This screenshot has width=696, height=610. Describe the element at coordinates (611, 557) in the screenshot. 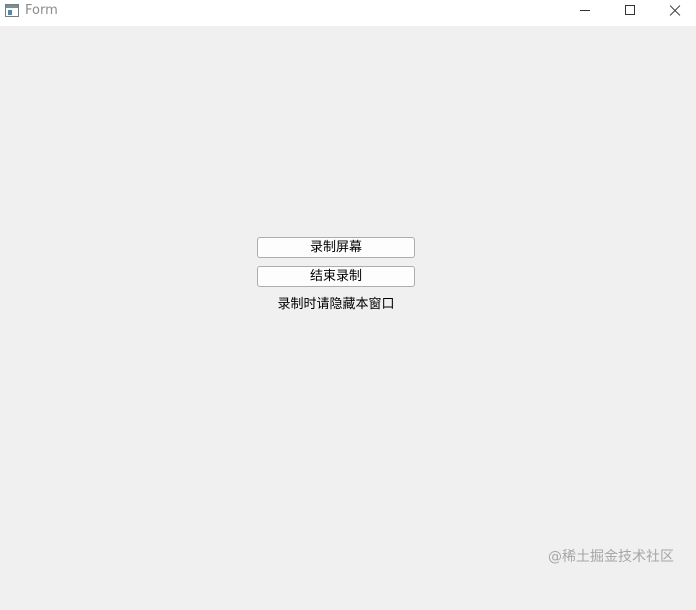

I see `source-watermark: @稀土掘金技术社区` at that location.